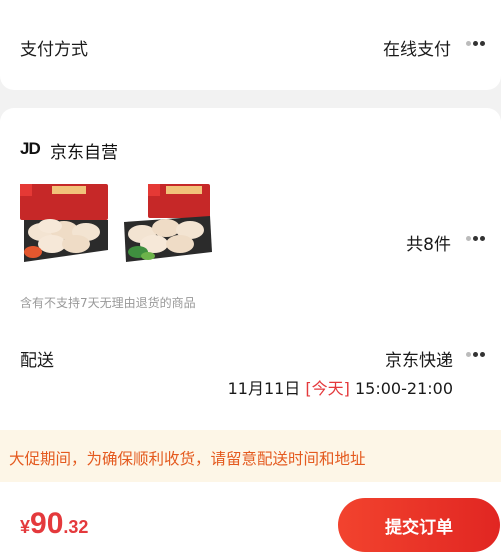 Image resolution: width=501 pixels, height=559 pixels. What do you see at coordinates (476, 355) in the screenshot?
I see `delivery-more-icon` at bounding box center [476, 355].